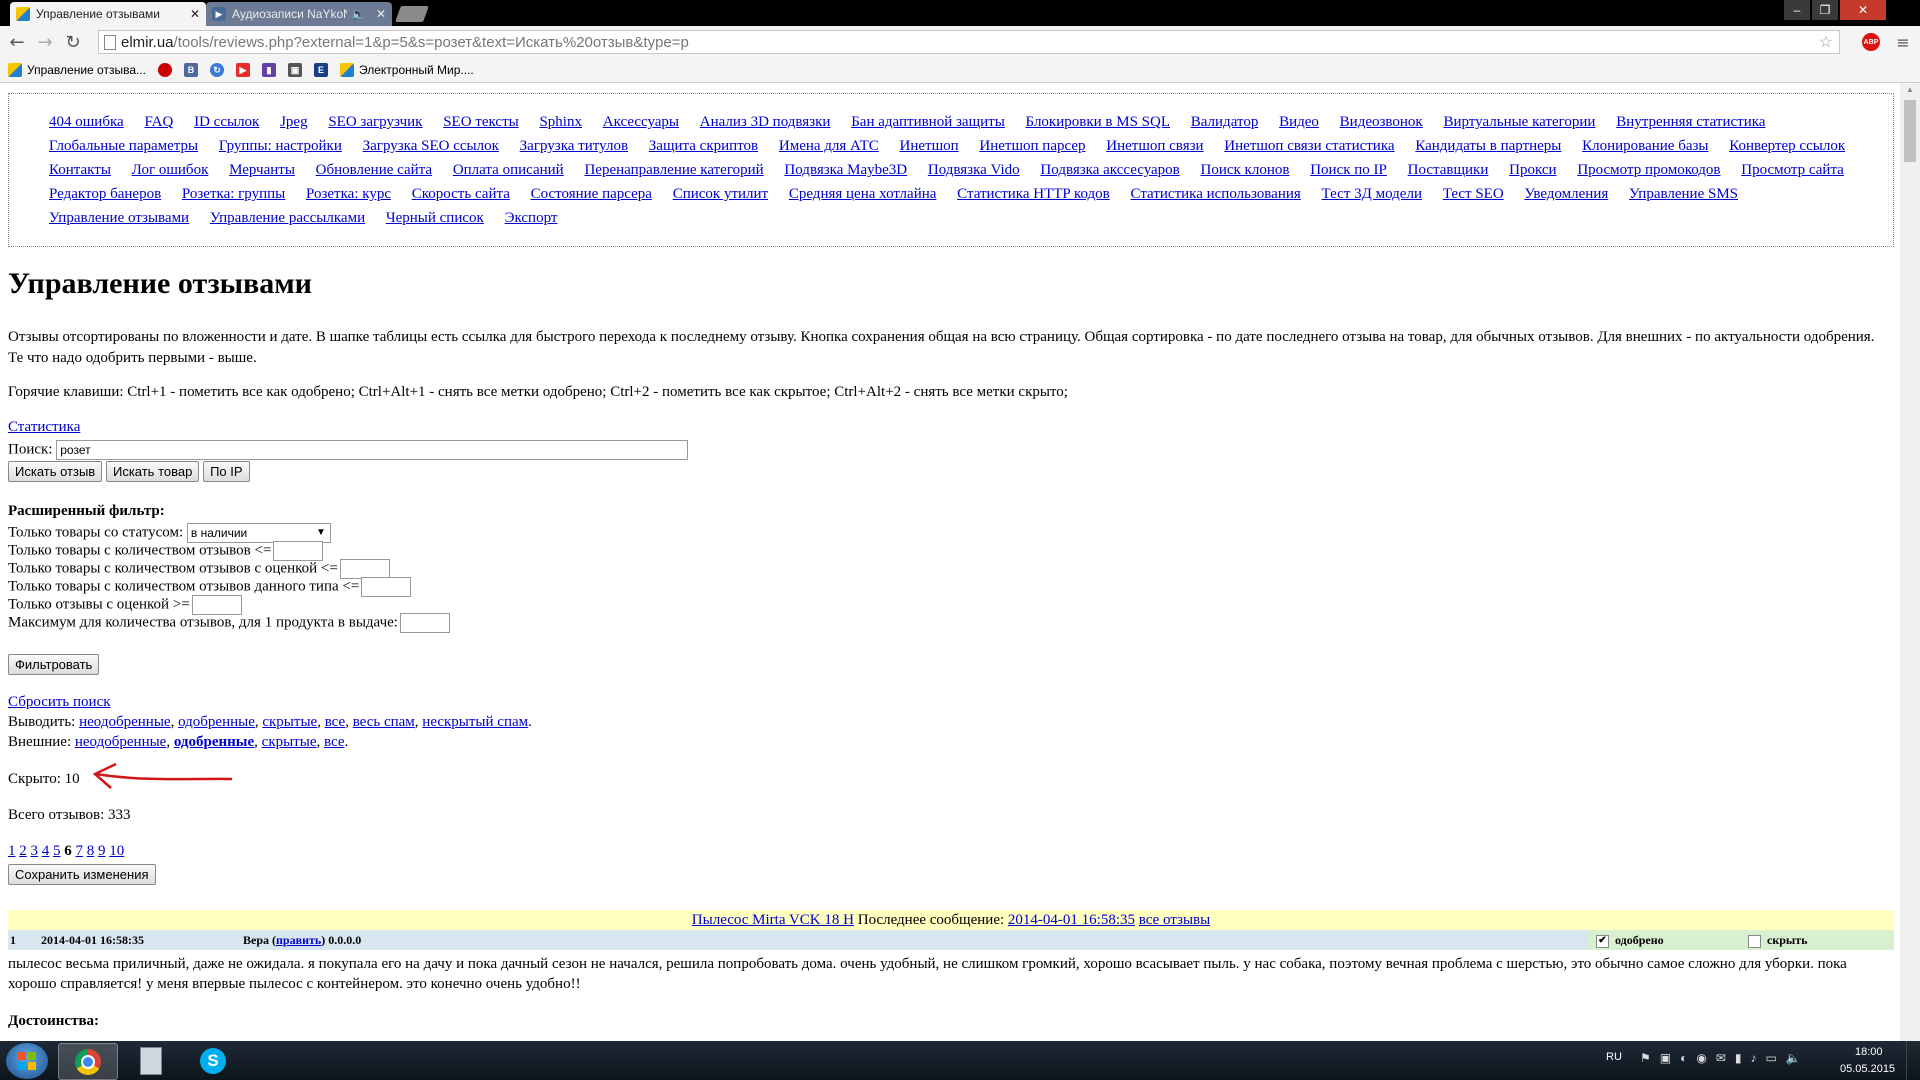  What do you see at coordinates (481, 122) in the screenshot?
I see `menu-link: SEO тексты` at bounding box center [481, 122].